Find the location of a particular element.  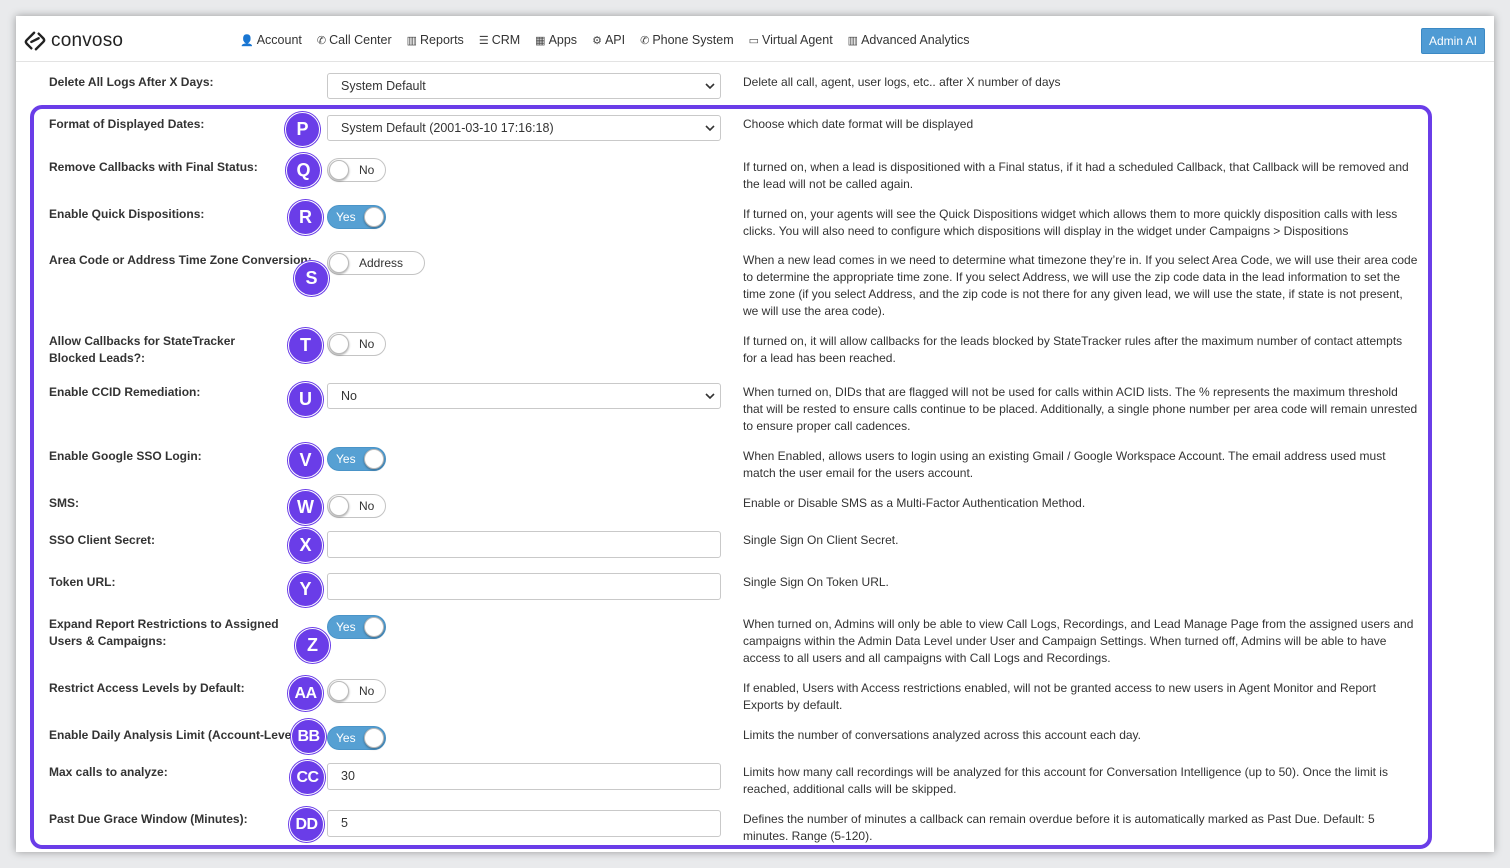

setting-label: Restrict Access Levels by Default: is located at coordinates (147, 688).